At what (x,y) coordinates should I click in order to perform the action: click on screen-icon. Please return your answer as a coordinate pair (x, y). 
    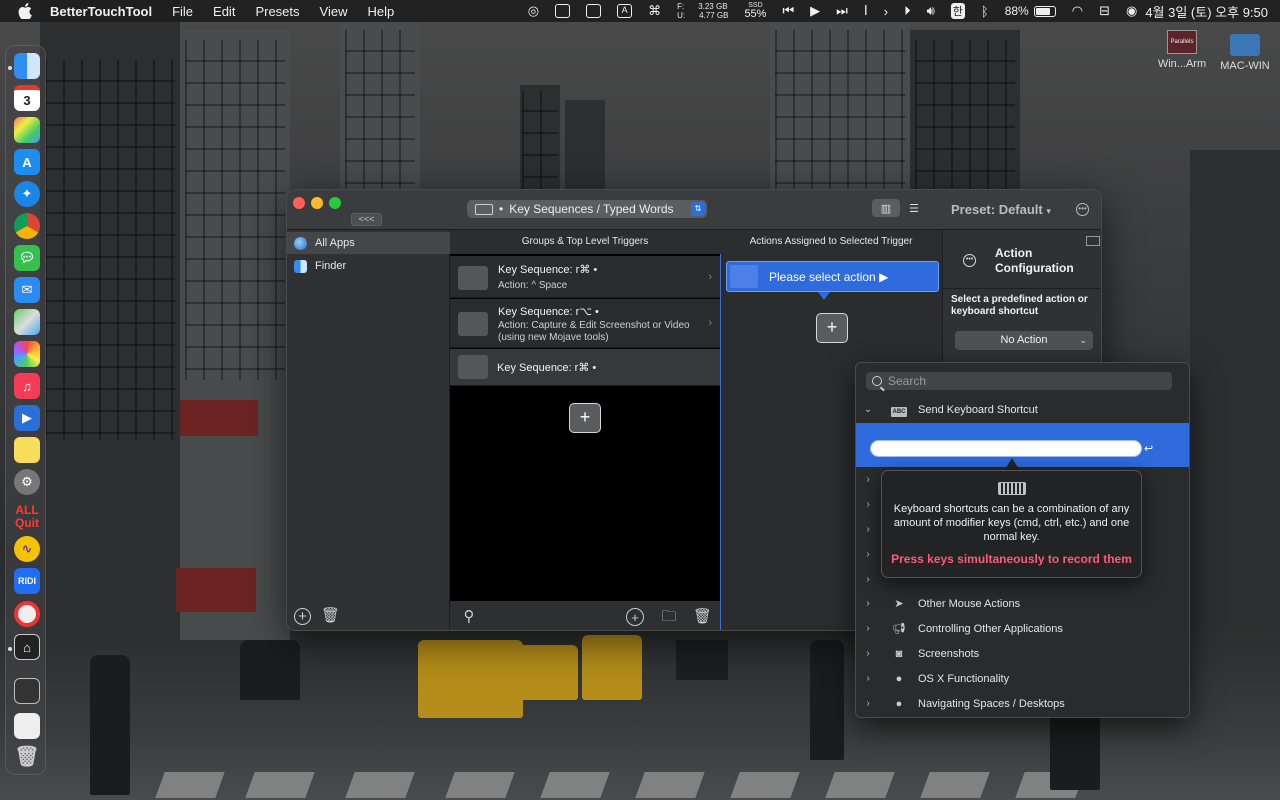
    Looking at the image, I should click on (27, 691).